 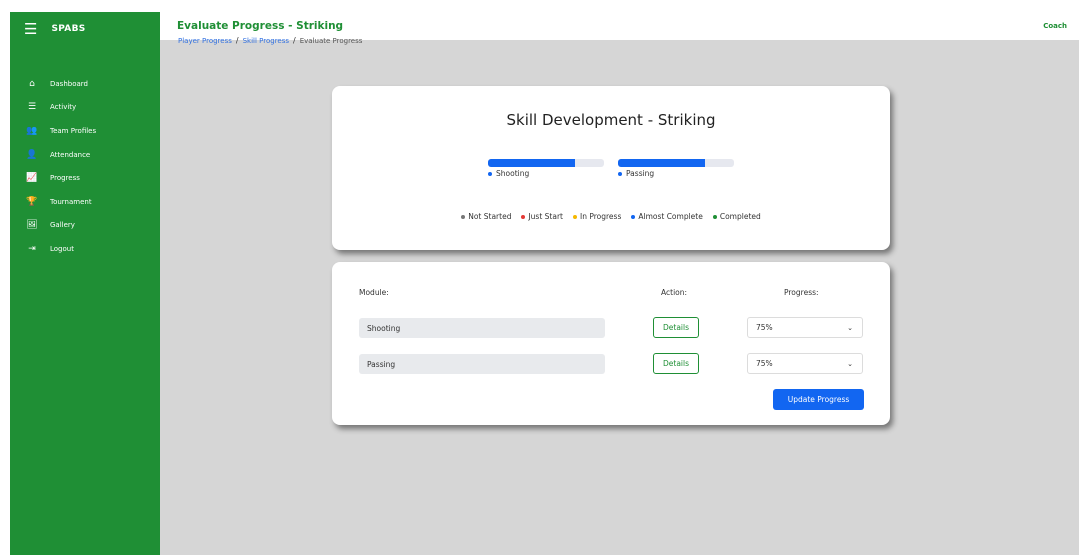 I want to click on module-field-passing: Passing, so click(x=482, y=364).